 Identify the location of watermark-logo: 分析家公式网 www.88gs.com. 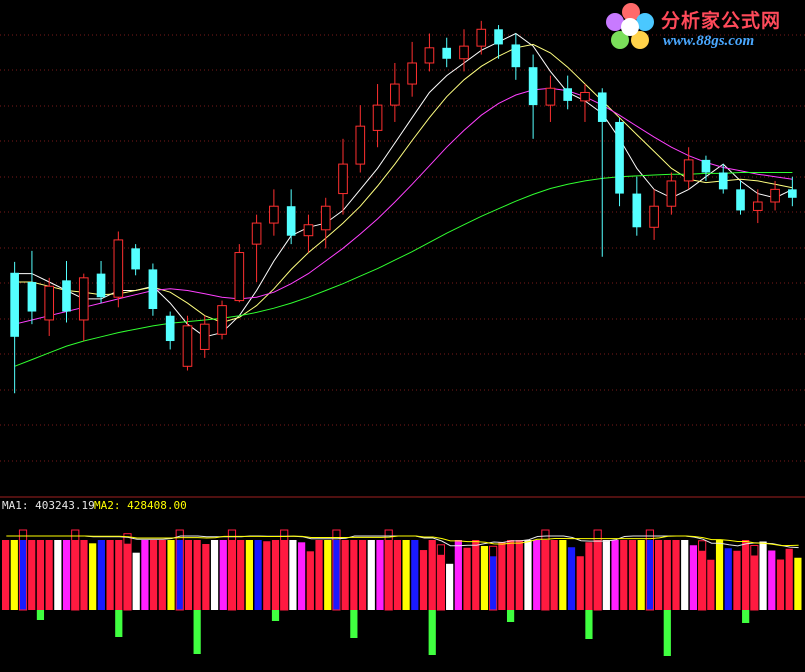
(702, 28).